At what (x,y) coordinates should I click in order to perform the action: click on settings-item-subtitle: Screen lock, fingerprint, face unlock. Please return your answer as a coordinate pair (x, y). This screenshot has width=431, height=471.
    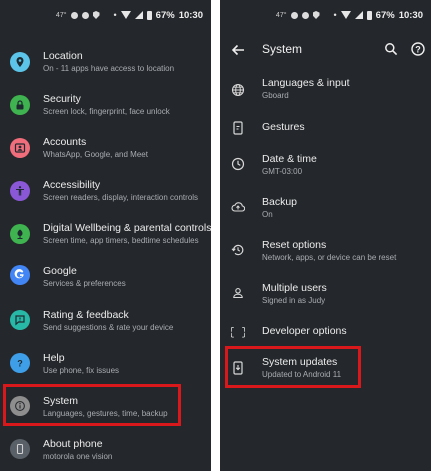
    Looking at the image, I should click on (106, 111).